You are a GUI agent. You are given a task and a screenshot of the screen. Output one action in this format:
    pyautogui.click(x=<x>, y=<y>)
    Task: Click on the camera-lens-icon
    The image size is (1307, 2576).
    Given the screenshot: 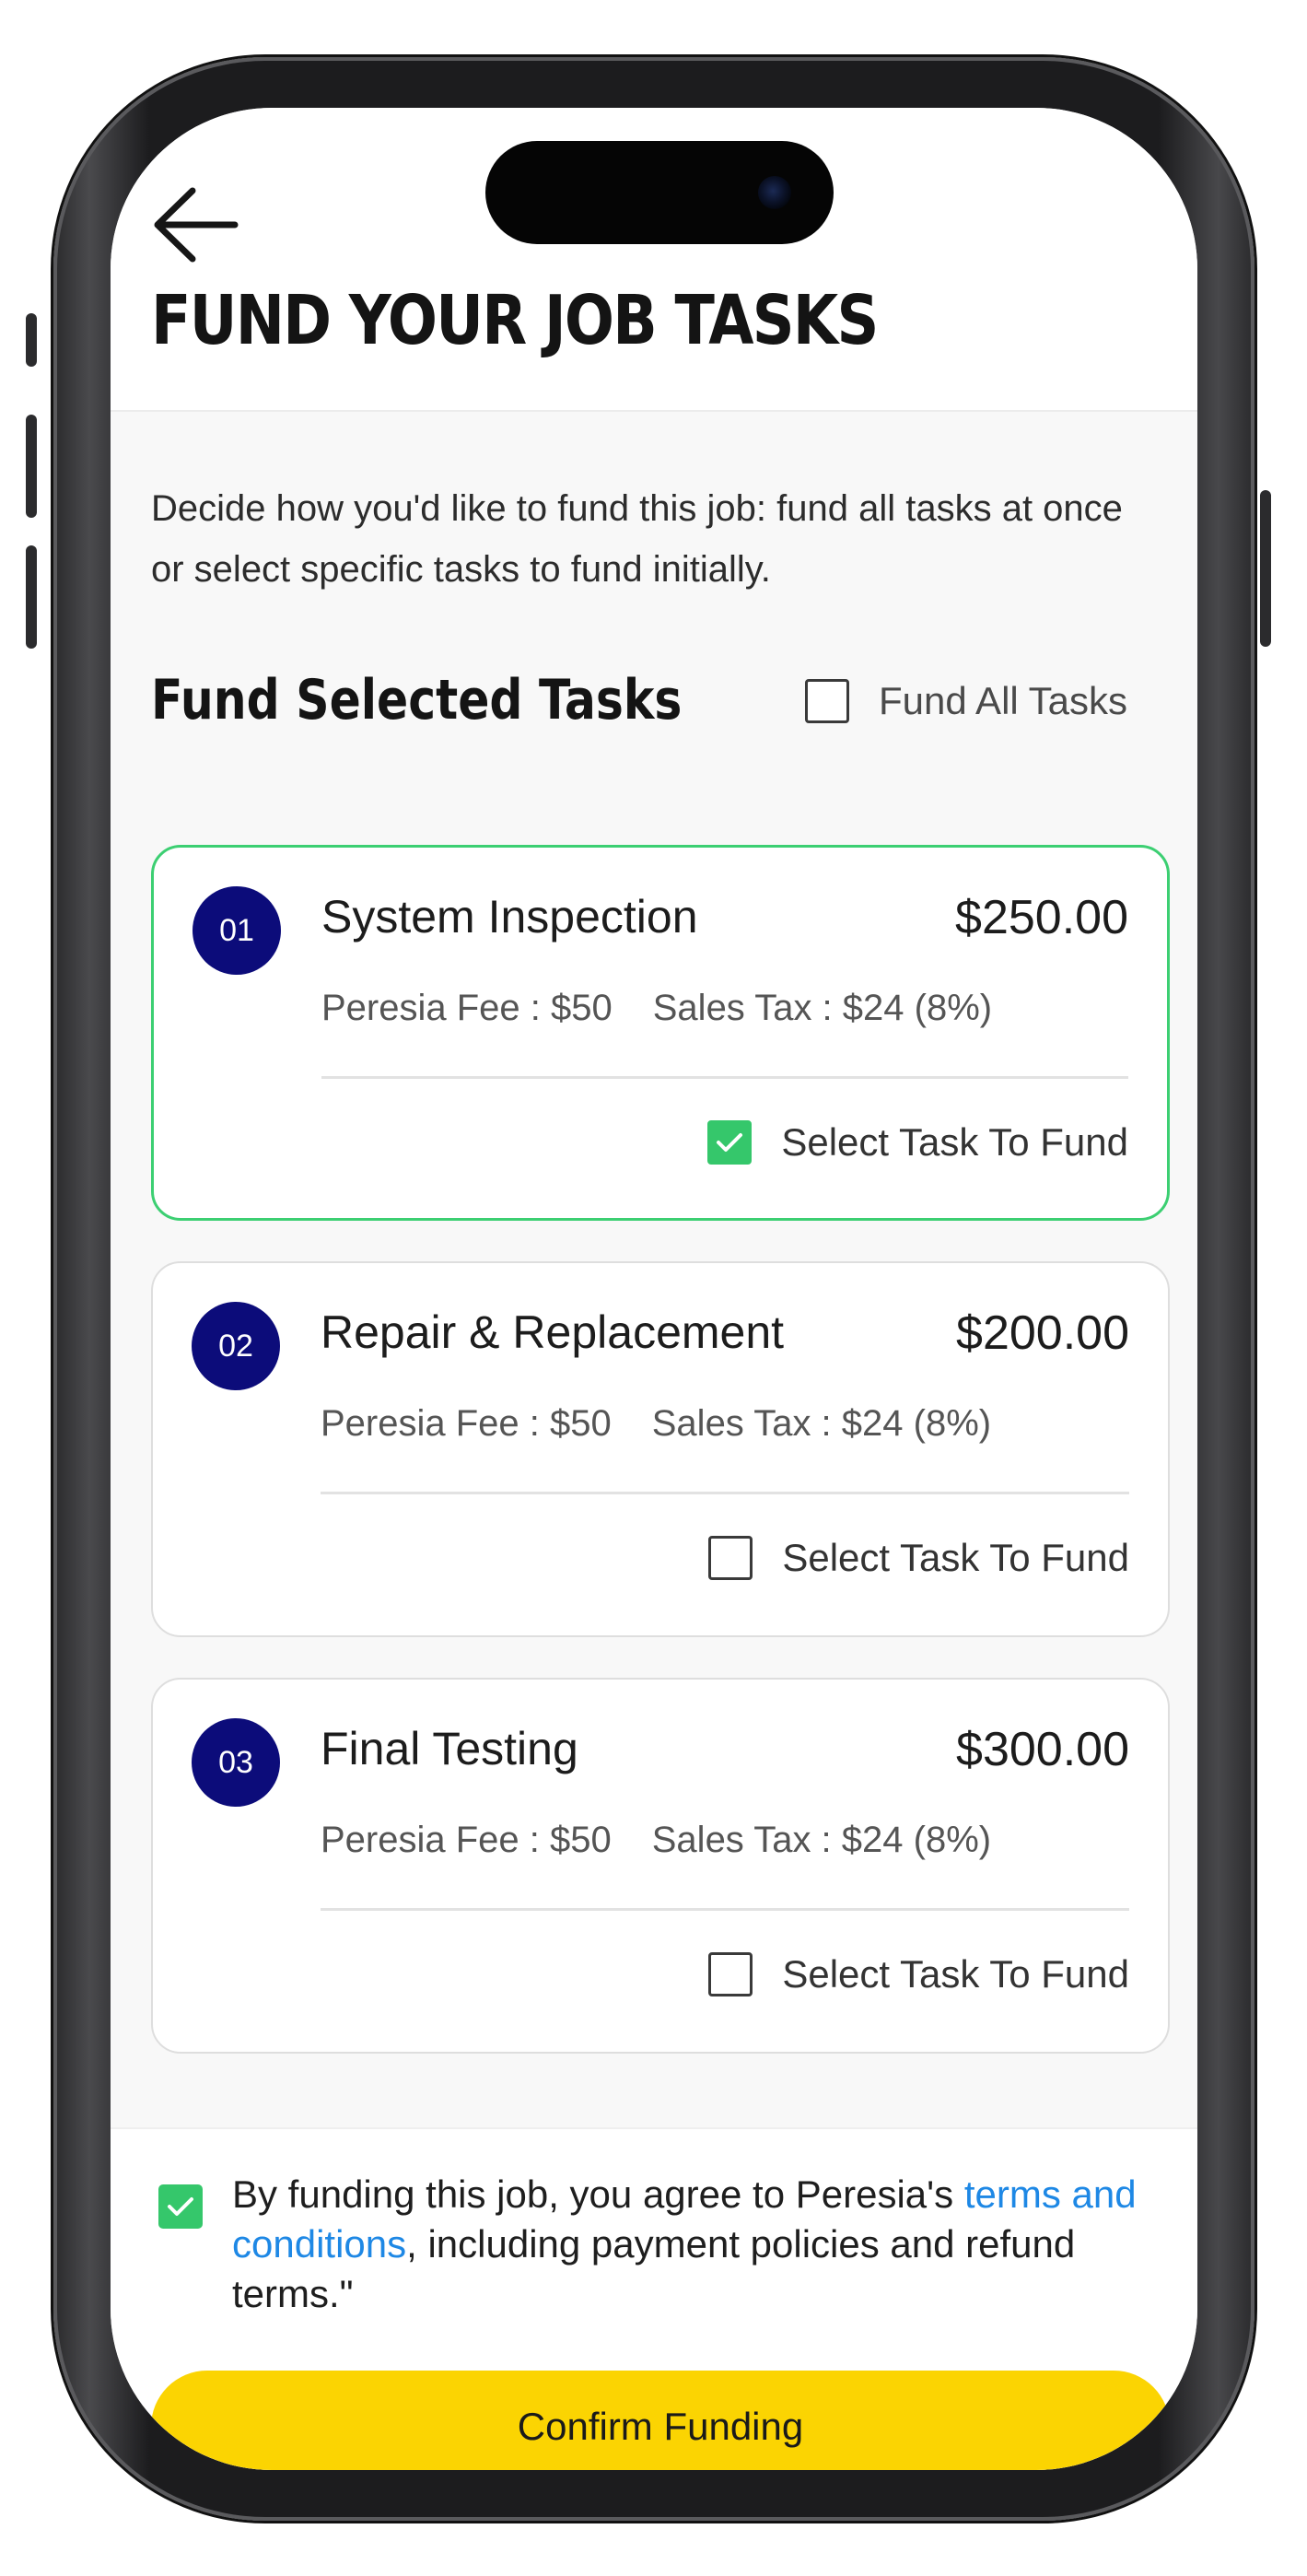 What is the action you would take?
    pyautogui.click(x=774, y=192)
    